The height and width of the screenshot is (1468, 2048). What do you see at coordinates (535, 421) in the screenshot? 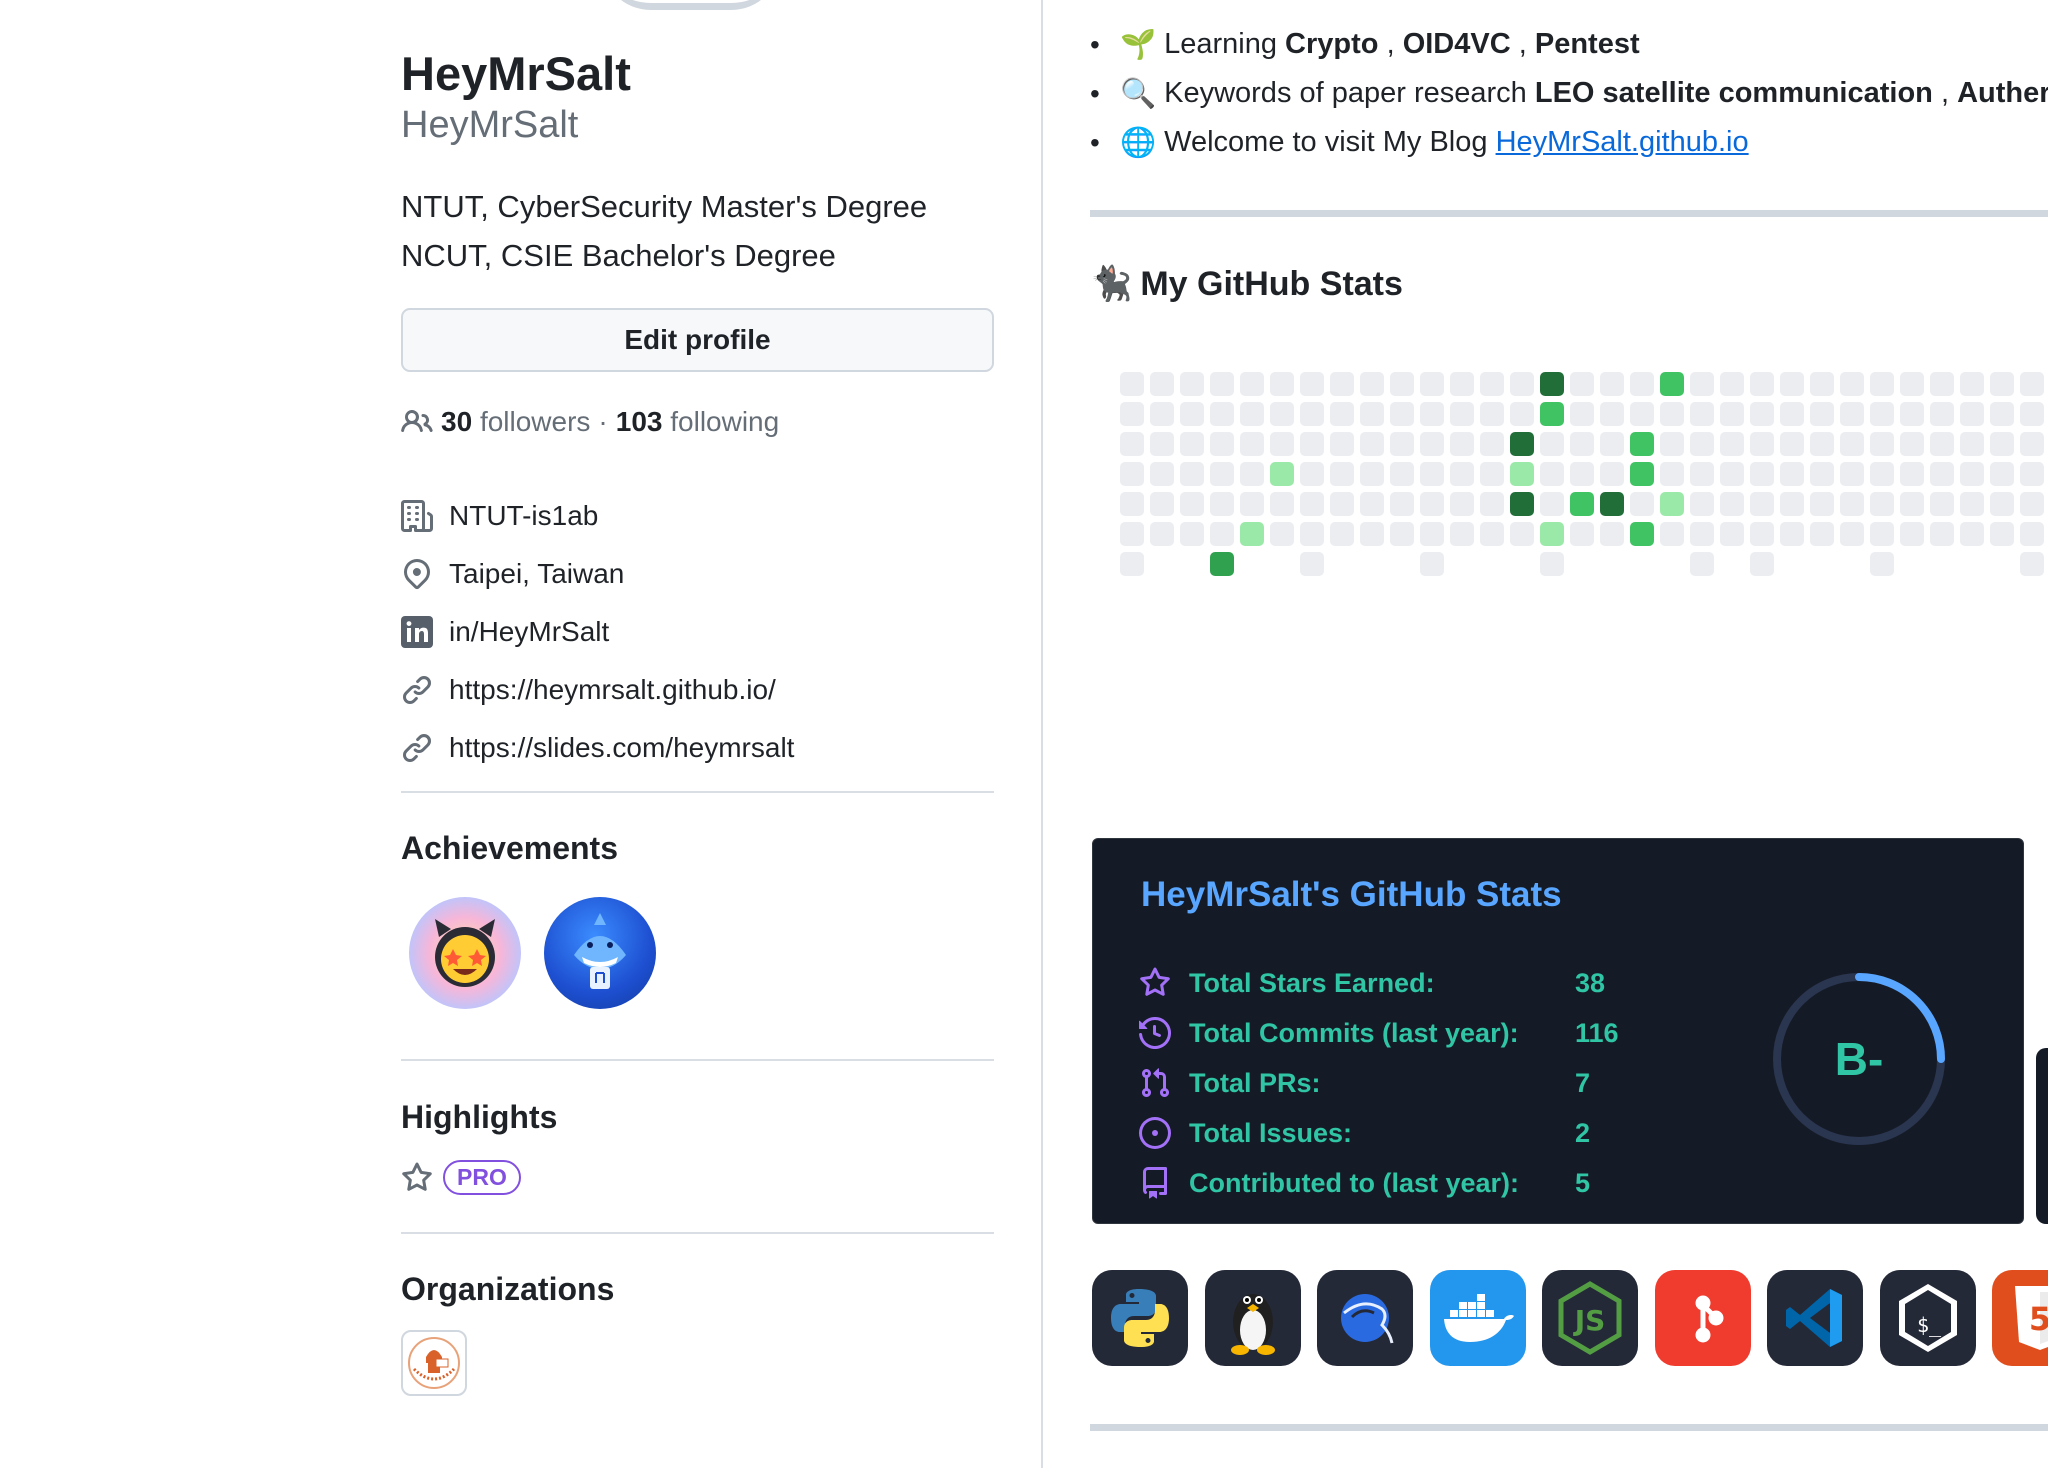
I see `followers-label: followers` at bounding box center [535, 421].